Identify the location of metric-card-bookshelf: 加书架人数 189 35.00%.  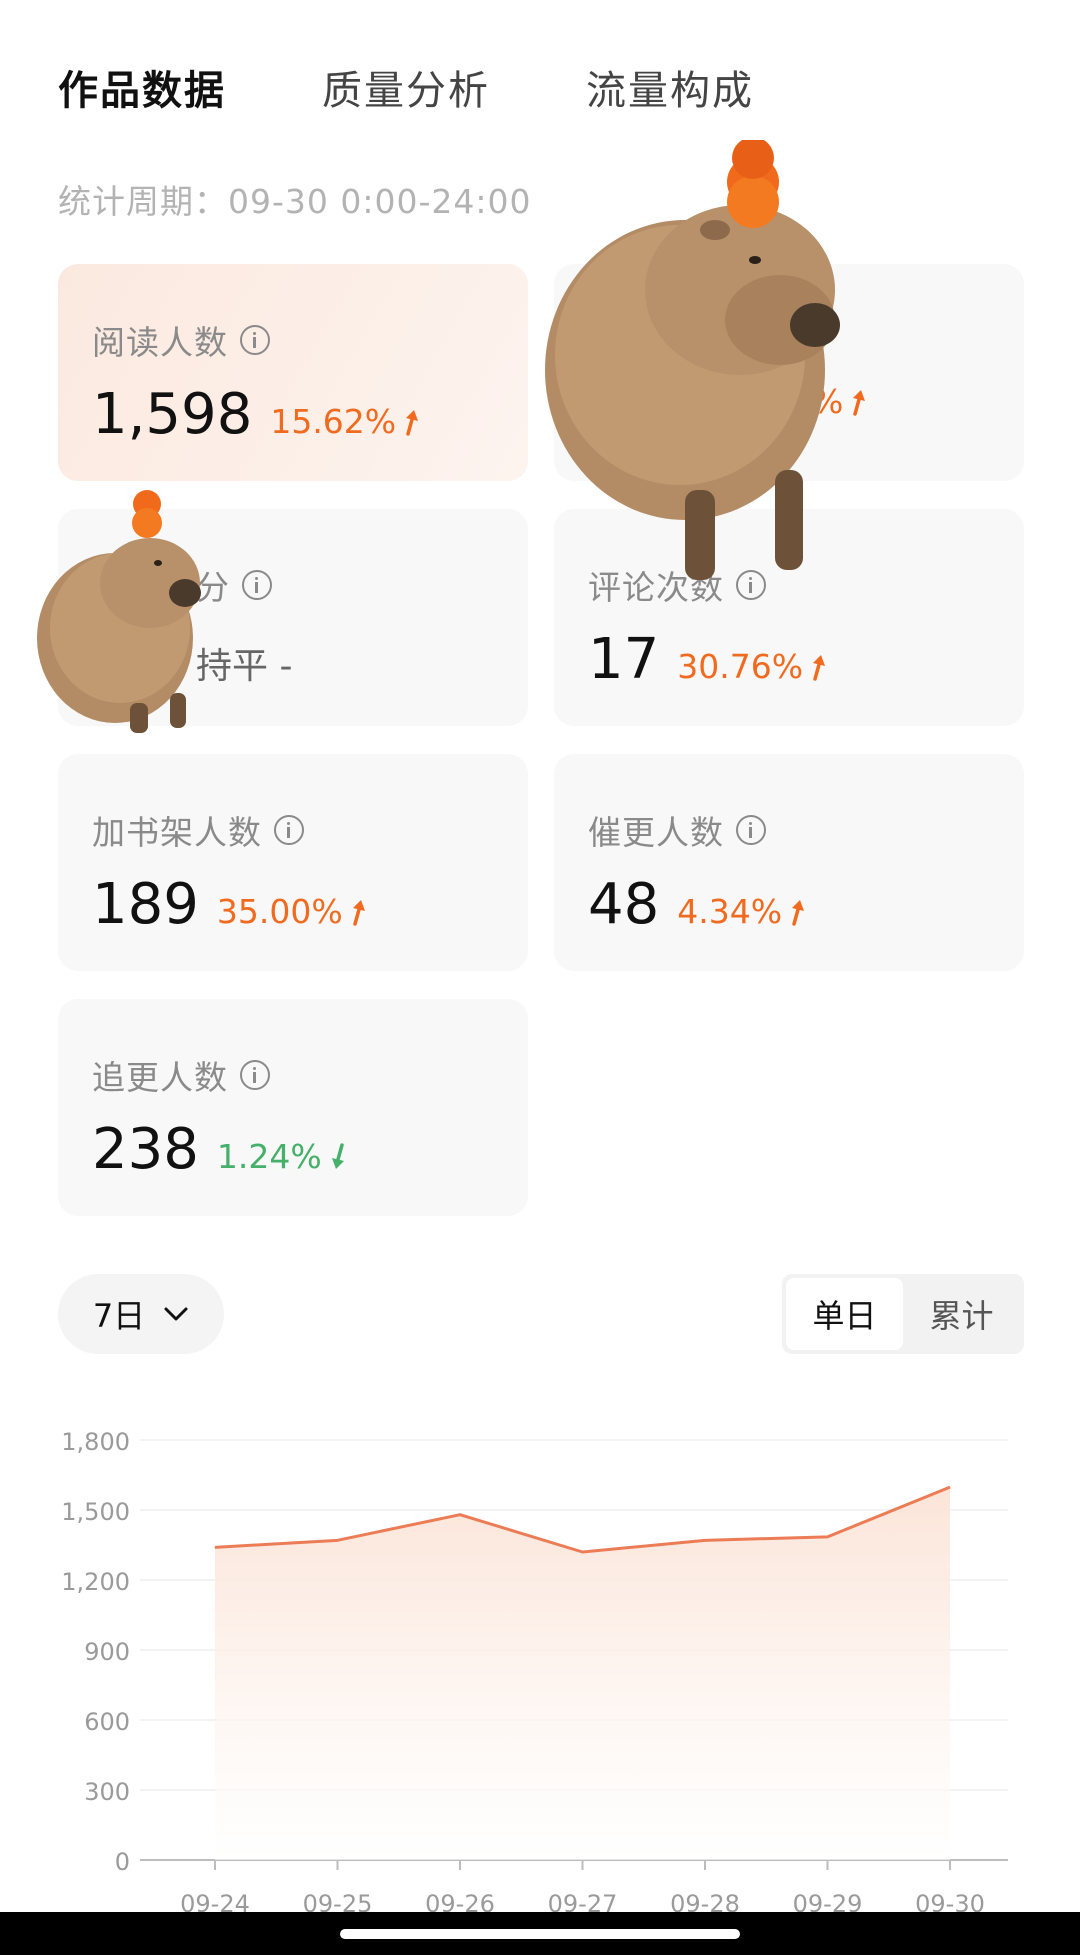
(293, 862).